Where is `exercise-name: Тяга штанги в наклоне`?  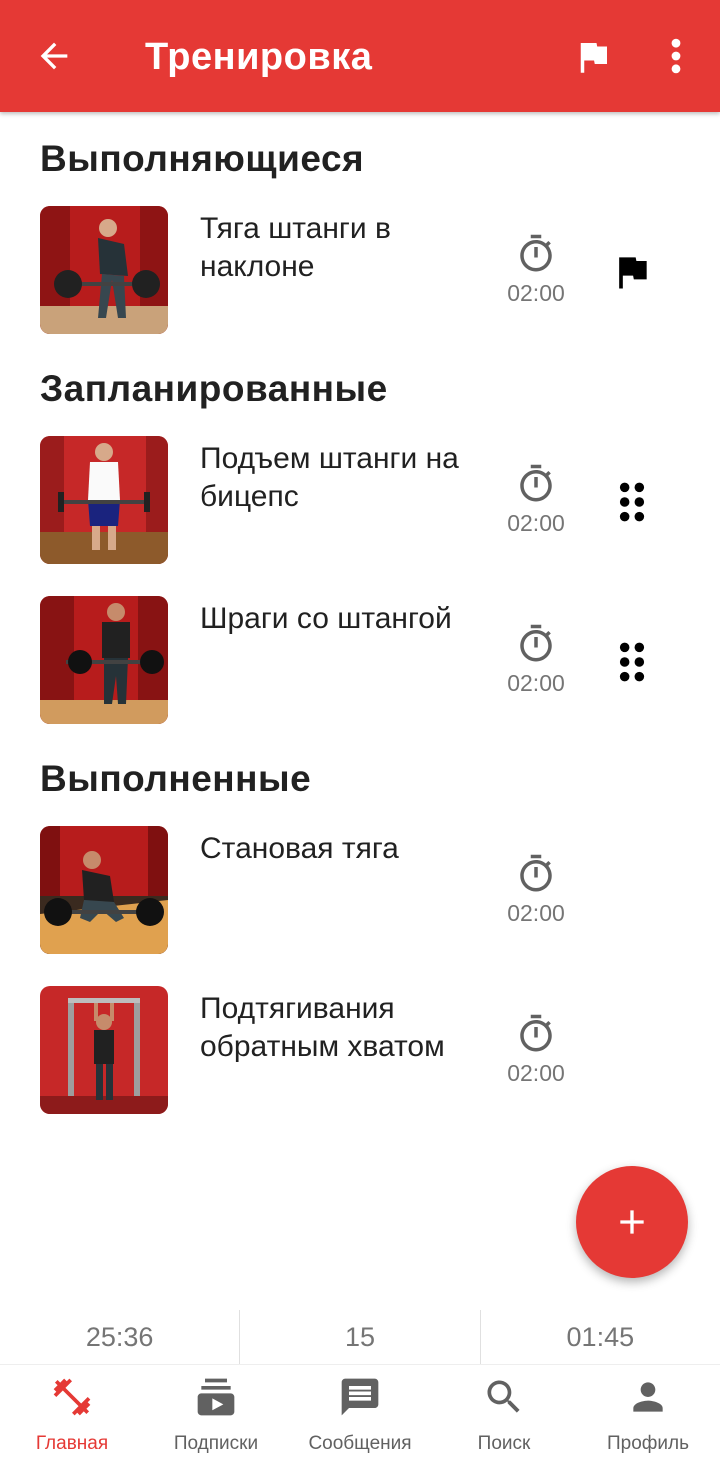
exercise-name: Тяга штанги в наклоне is located at coordinates (295, 247).